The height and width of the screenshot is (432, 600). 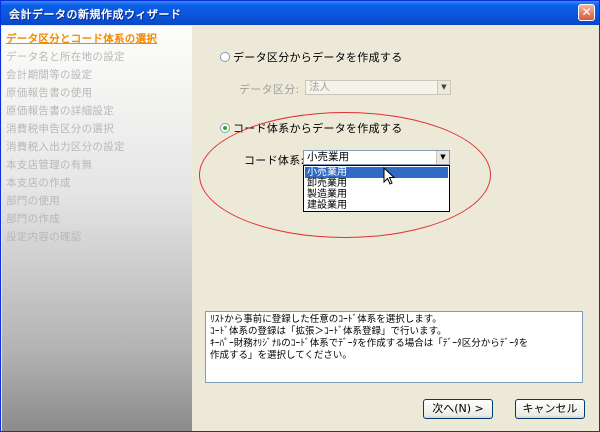 I want to click on code-system-combo: 小売業用 ▼, so click(x=376, y=157).